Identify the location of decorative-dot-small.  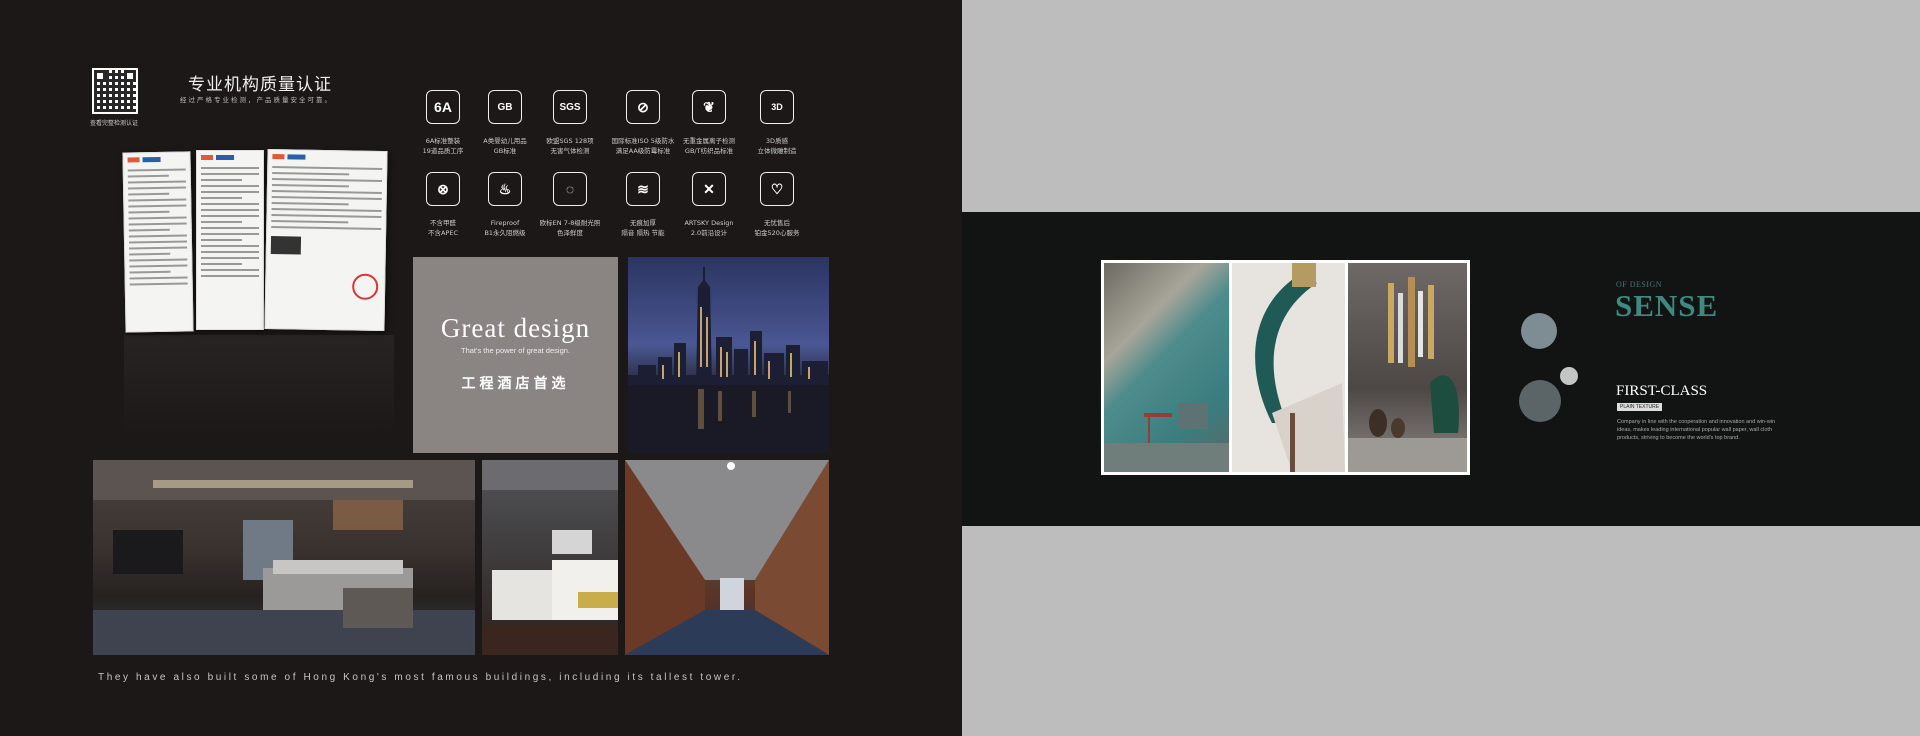
(1569, 376).